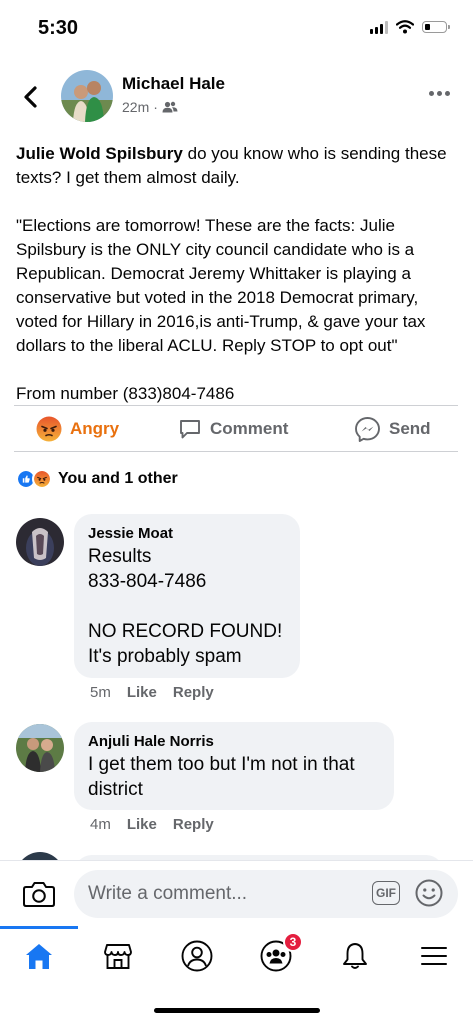  What do you see at coordinates (190, 429) in the screenshot?
I see `comment-icon` at bounding box center [190, 429].